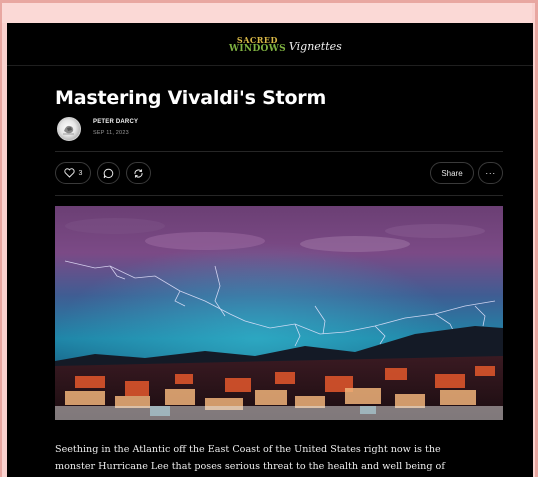 This screenshot has height=477, width=538. What do you see at coordinates (315, 46) in the screenshot?
I see `logo-script: Vignettes` at bounding box center [315, 46].